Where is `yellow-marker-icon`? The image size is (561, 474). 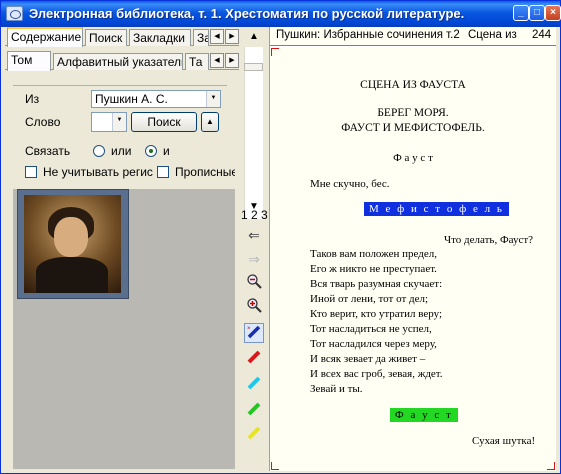 yellow-marker-icon is located at coordinates (254, 435).